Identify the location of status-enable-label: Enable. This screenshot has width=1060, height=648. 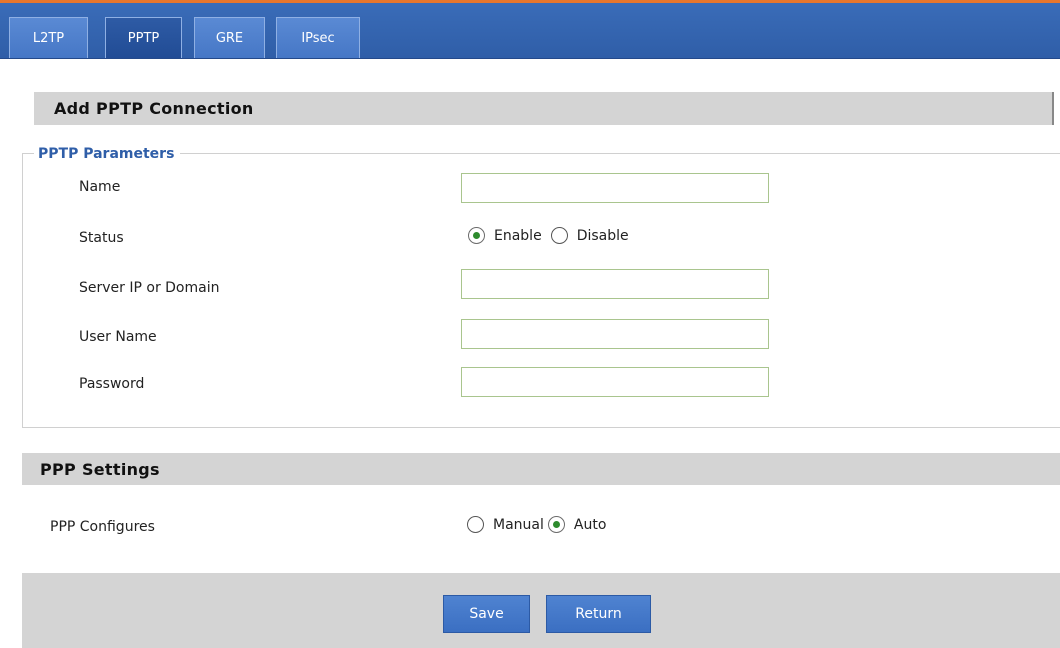
(518, 235).